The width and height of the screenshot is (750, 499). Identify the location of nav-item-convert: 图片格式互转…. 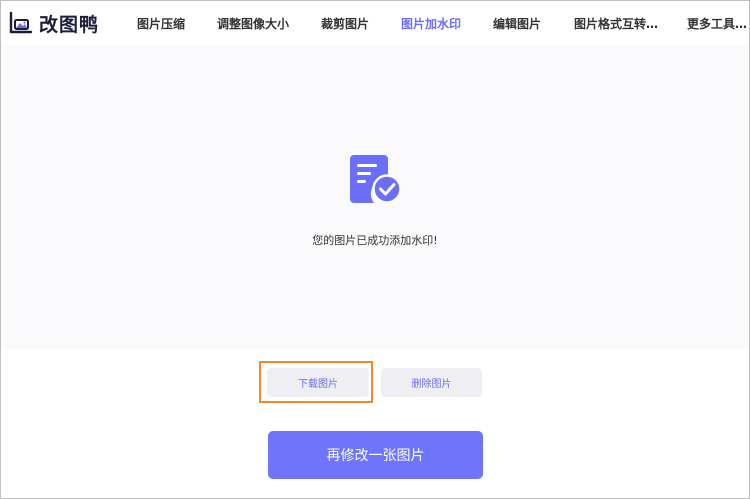
(616, 23).